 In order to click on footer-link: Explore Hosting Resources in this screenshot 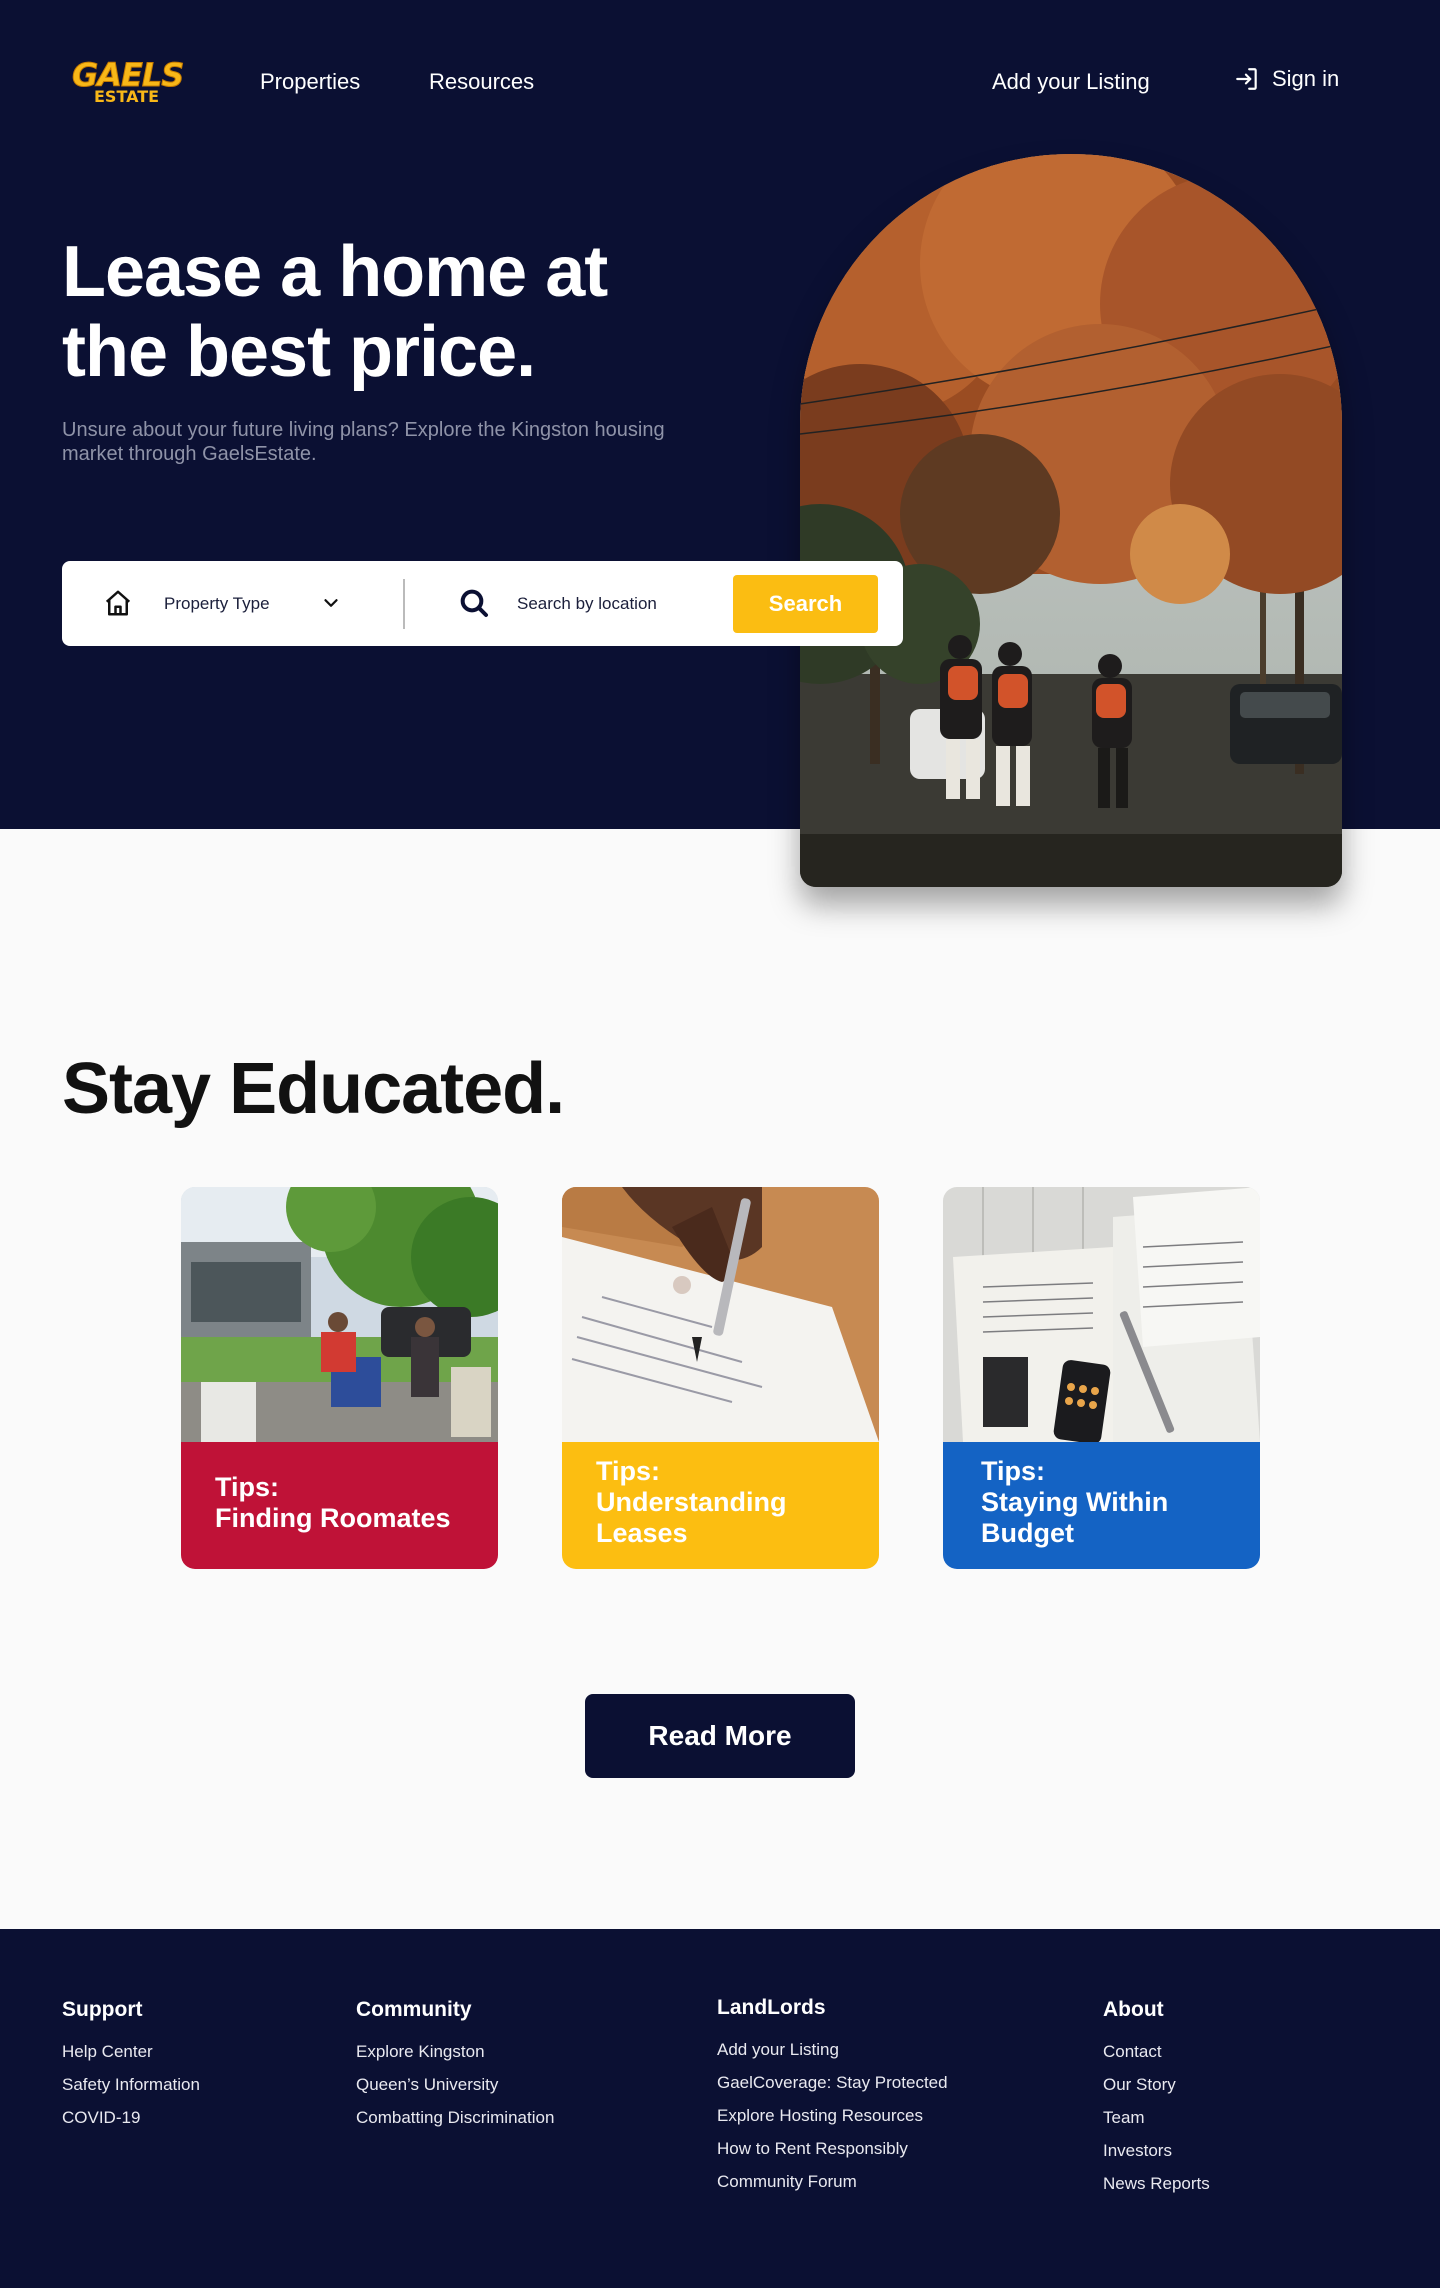, I will do `click(832, 2115)`.